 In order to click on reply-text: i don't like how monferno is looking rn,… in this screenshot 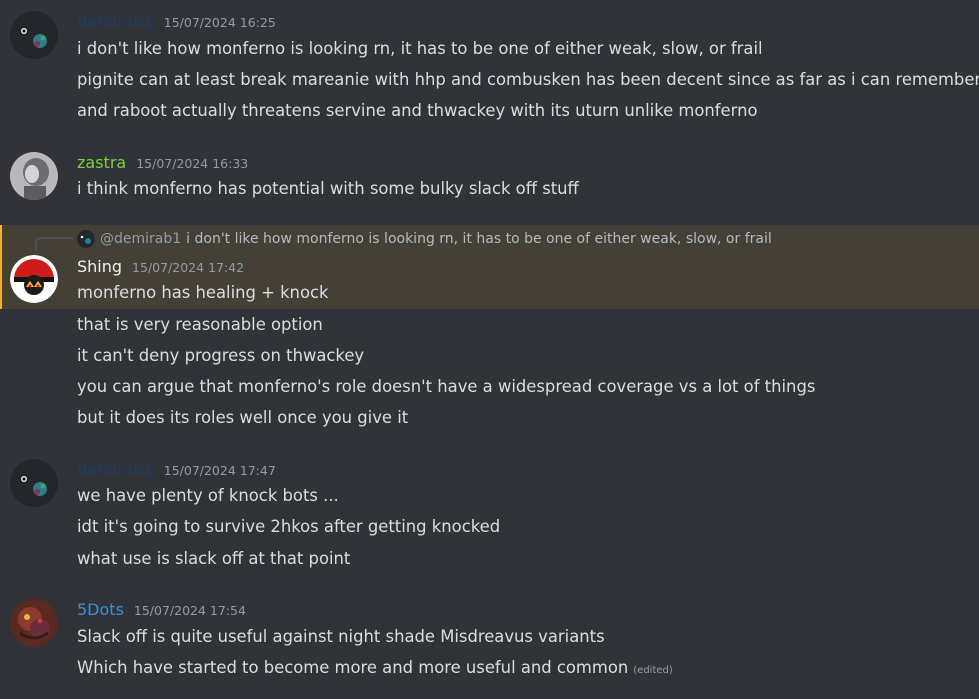, I will do `click(479, 239)`.